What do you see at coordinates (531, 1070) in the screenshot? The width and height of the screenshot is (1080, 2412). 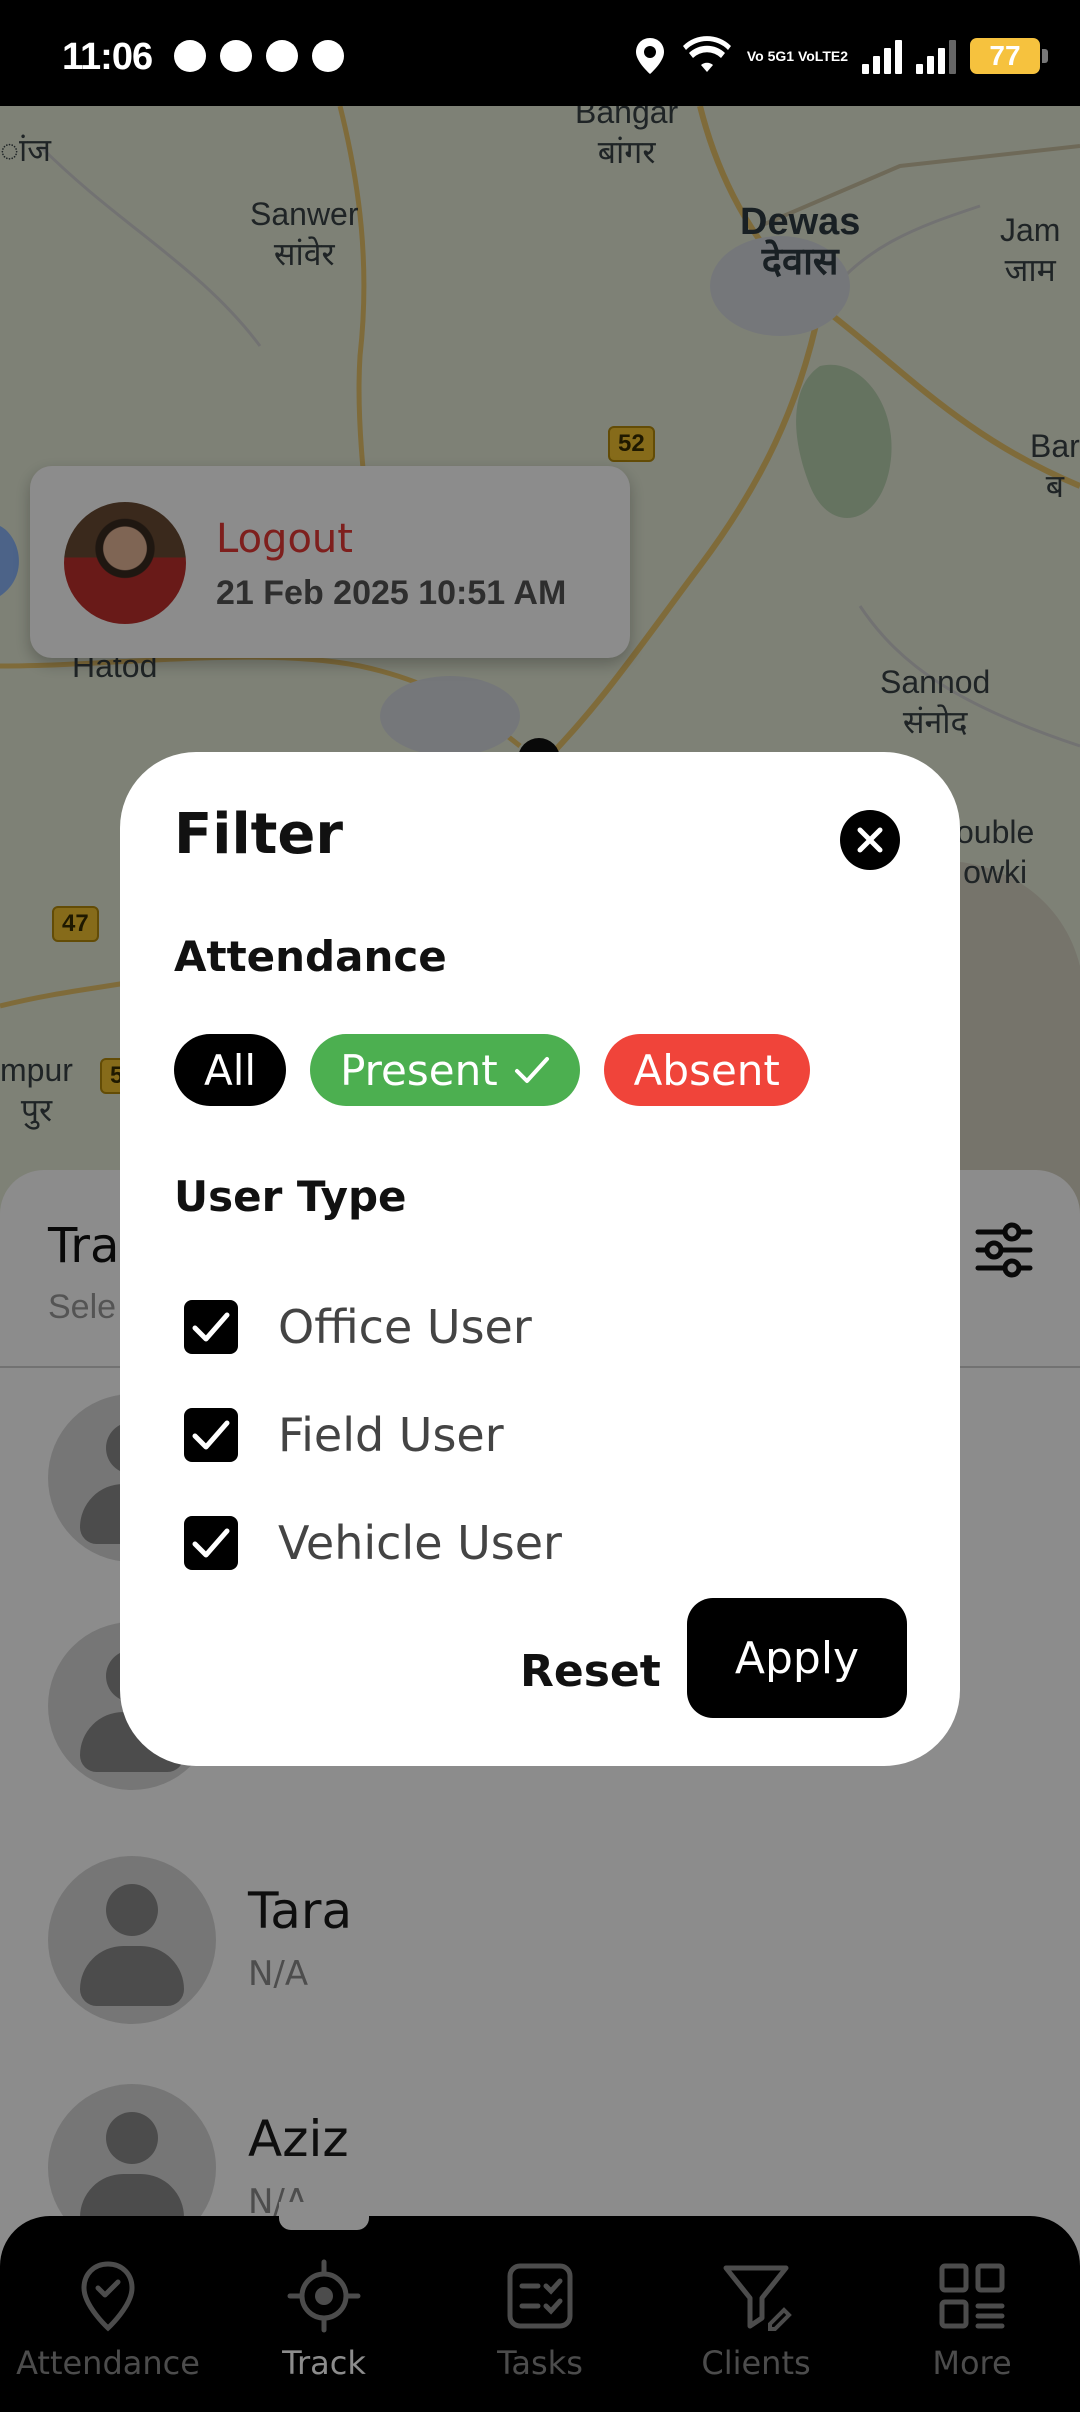 I see `check-icon` at bounding box center [531, 1070].